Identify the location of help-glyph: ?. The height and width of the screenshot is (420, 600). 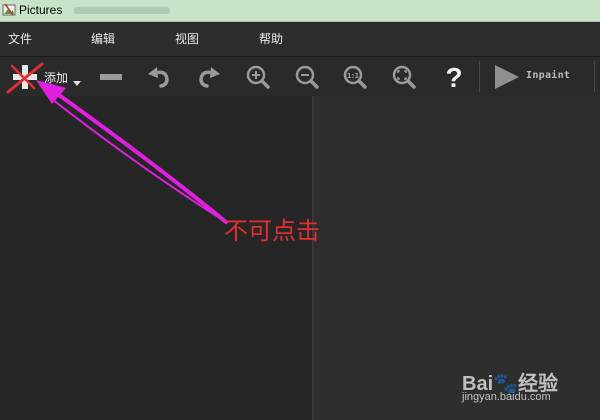
(453, 77).